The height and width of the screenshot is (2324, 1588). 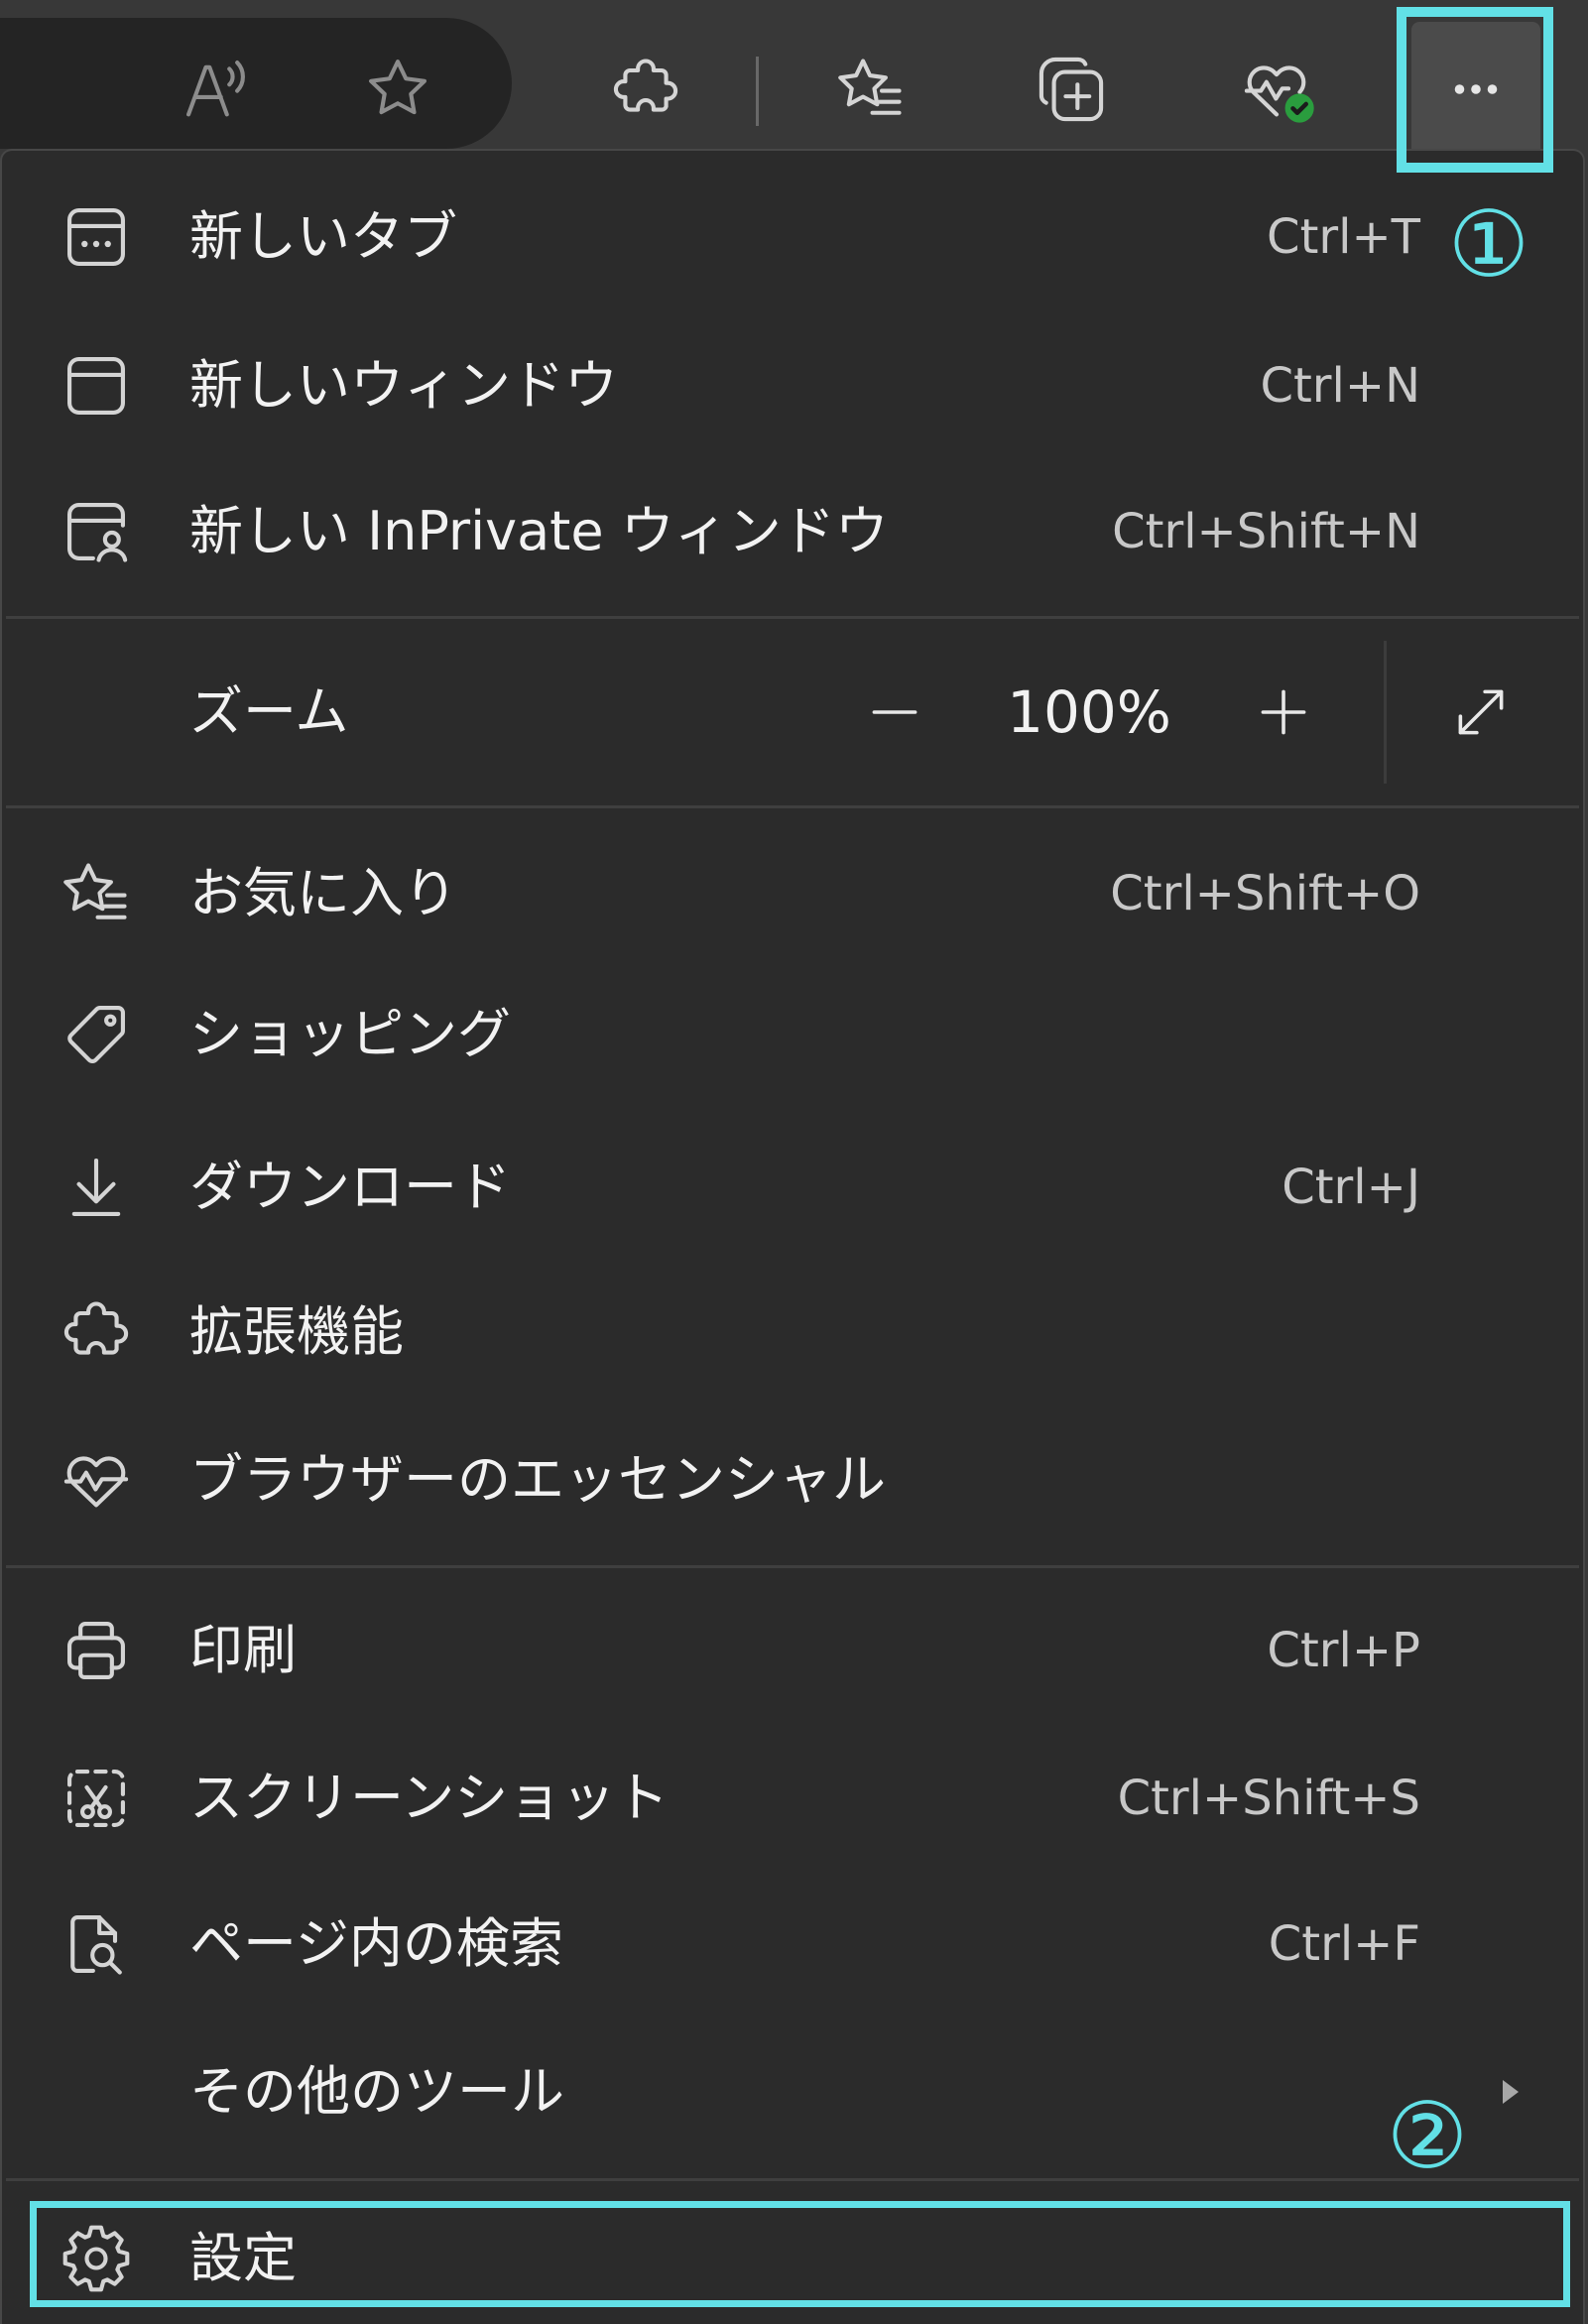 I want to click on minus-icon, so click(x=895, y=712).